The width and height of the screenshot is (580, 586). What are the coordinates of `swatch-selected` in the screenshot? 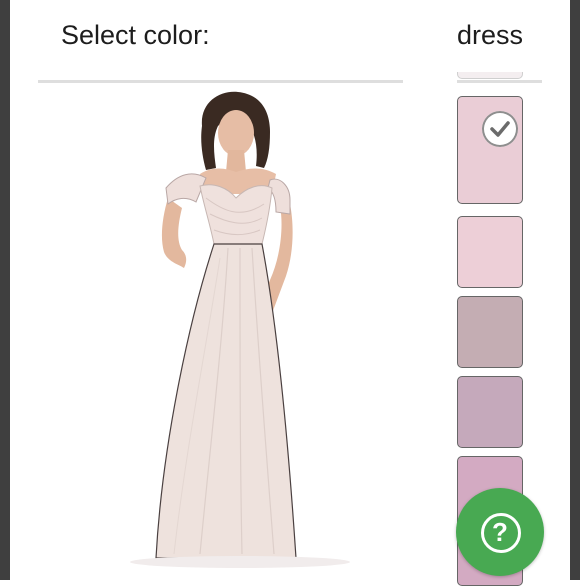 It's located at (490, 150).